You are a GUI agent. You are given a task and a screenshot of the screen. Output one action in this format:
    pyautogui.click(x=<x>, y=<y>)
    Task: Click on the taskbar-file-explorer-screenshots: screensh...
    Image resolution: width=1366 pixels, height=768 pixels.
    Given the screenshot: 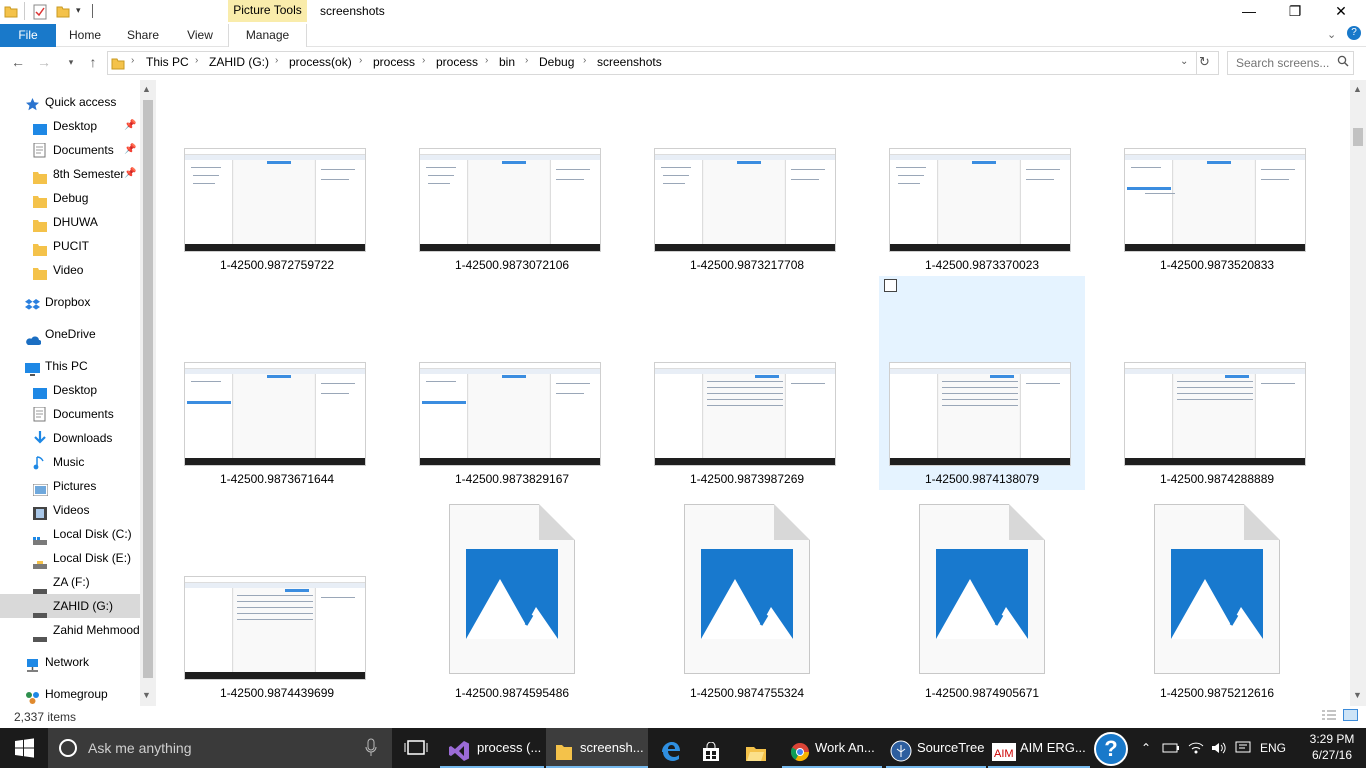 What is the action you would take?
    pyautogui.click(x=597, y=748)
    